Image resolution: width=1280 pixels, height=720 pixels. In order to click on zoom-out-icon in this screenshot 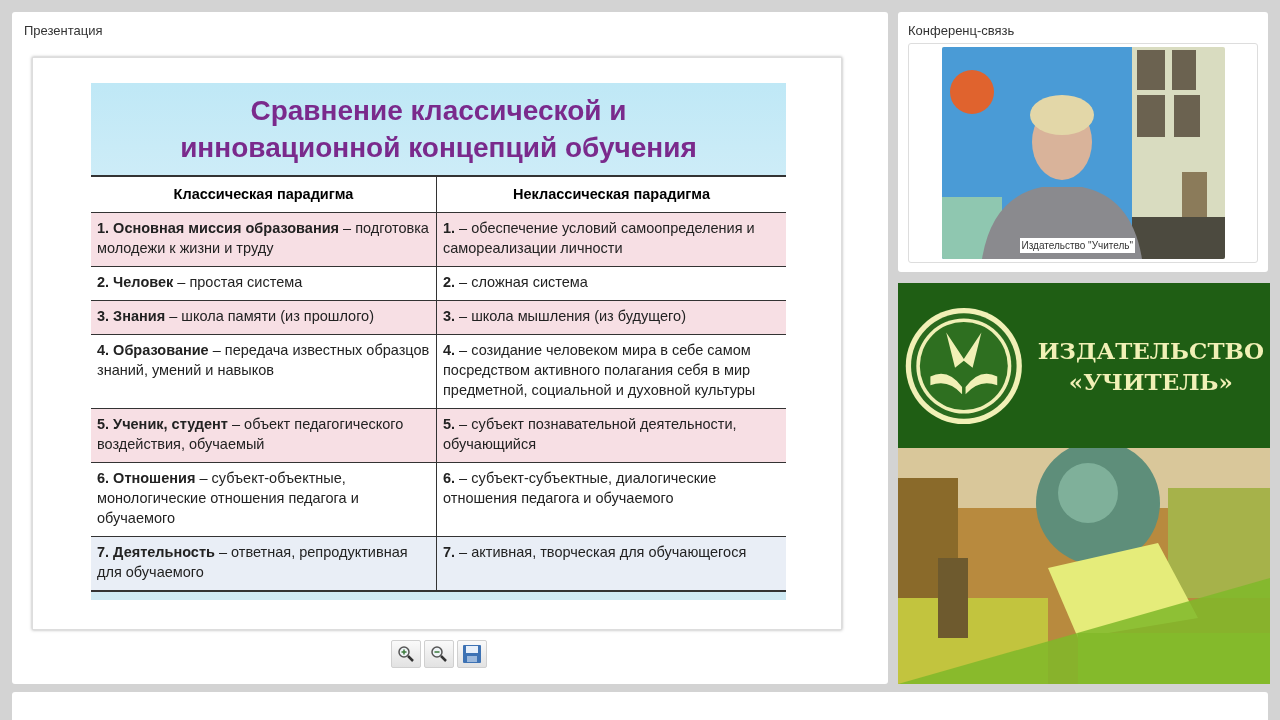, I will do `click(439, 654)`.